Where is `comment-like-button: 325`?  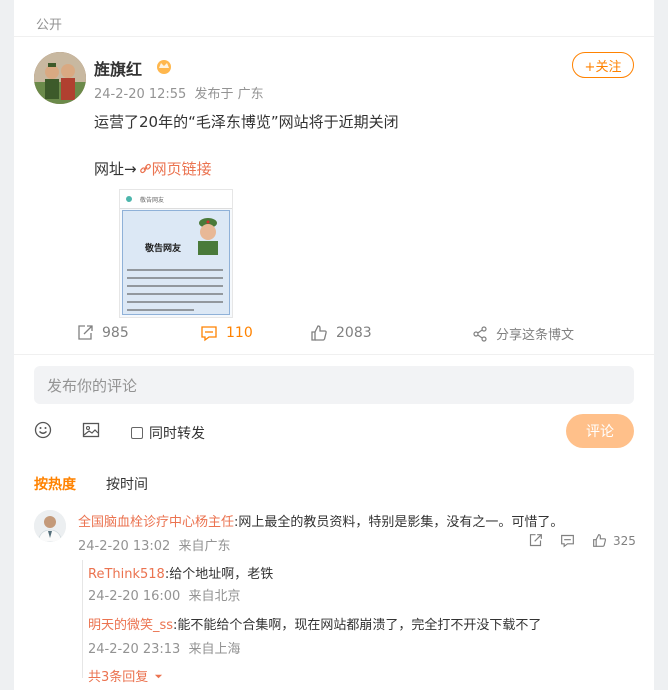
comment-like-button: 325 is located at coordinates (614, 540).